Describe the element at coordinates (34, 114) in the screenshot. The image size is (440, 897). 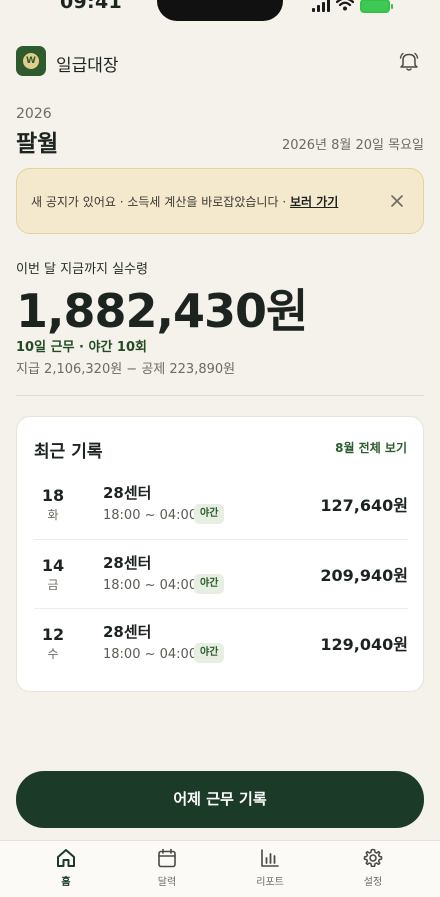
I see `year-label: 2026` at that location.